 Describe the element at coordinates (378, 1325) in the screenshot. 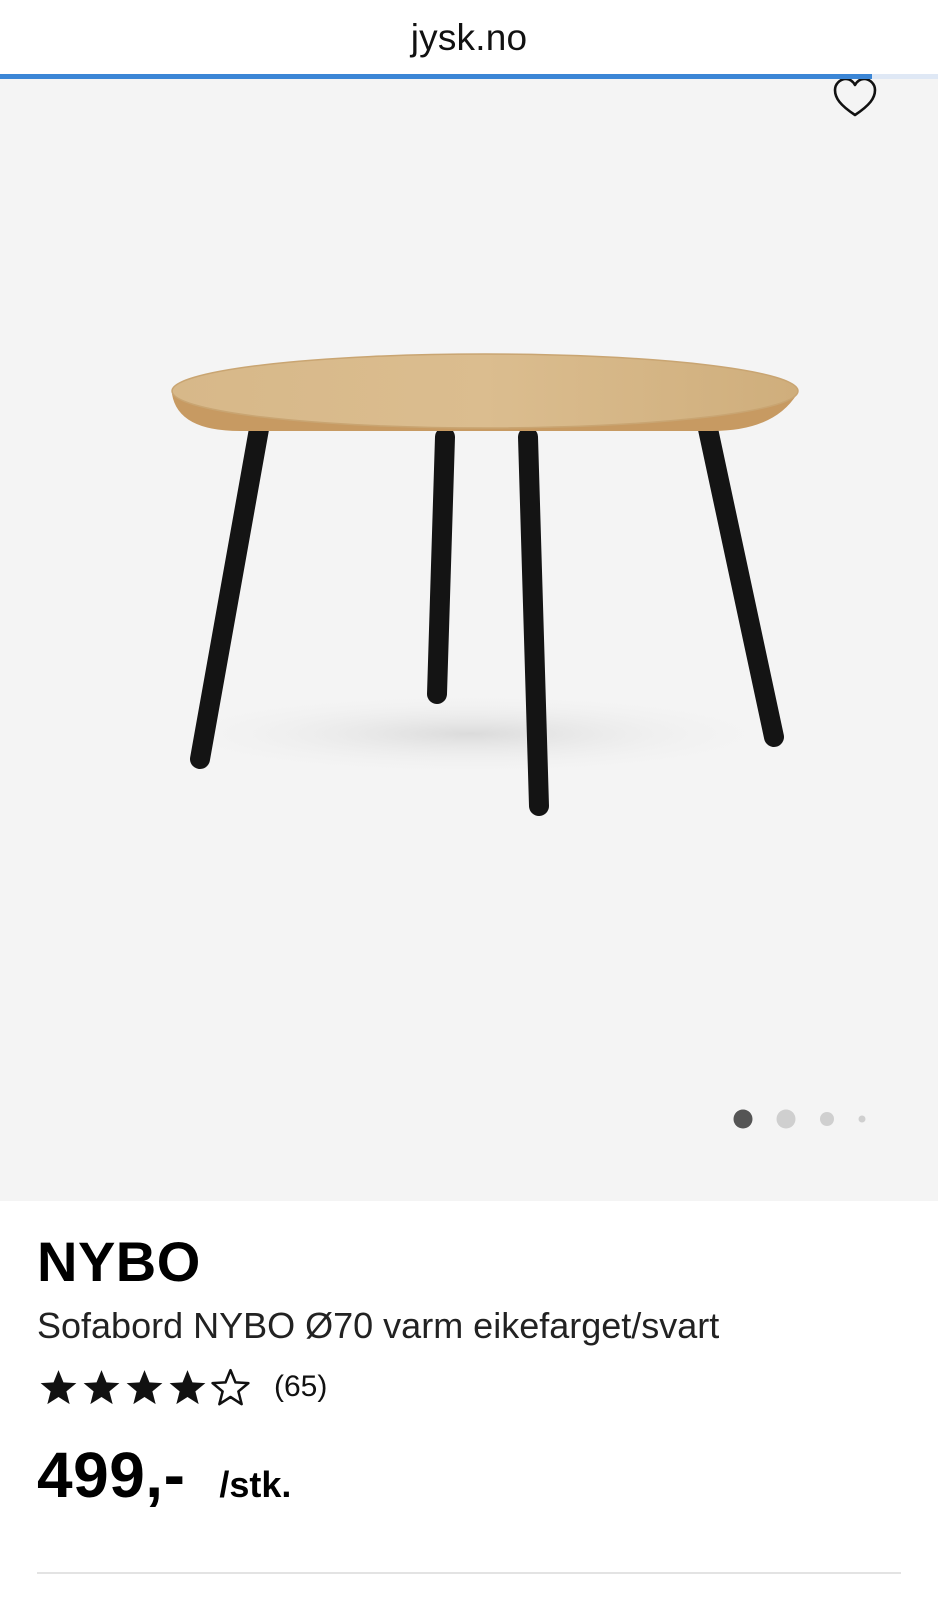

I see `product-subtitle: Sofabord NYBO Ø70 varm eikefarget/svart` at that location.